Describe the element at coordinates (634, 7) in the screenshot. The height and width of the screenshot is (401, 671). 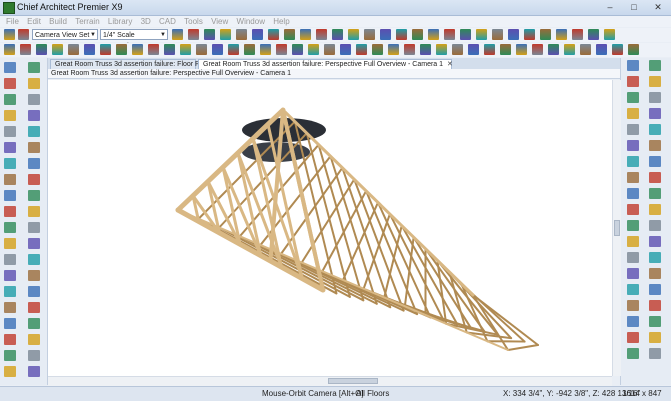
I see `maximize-button: □` at that location.